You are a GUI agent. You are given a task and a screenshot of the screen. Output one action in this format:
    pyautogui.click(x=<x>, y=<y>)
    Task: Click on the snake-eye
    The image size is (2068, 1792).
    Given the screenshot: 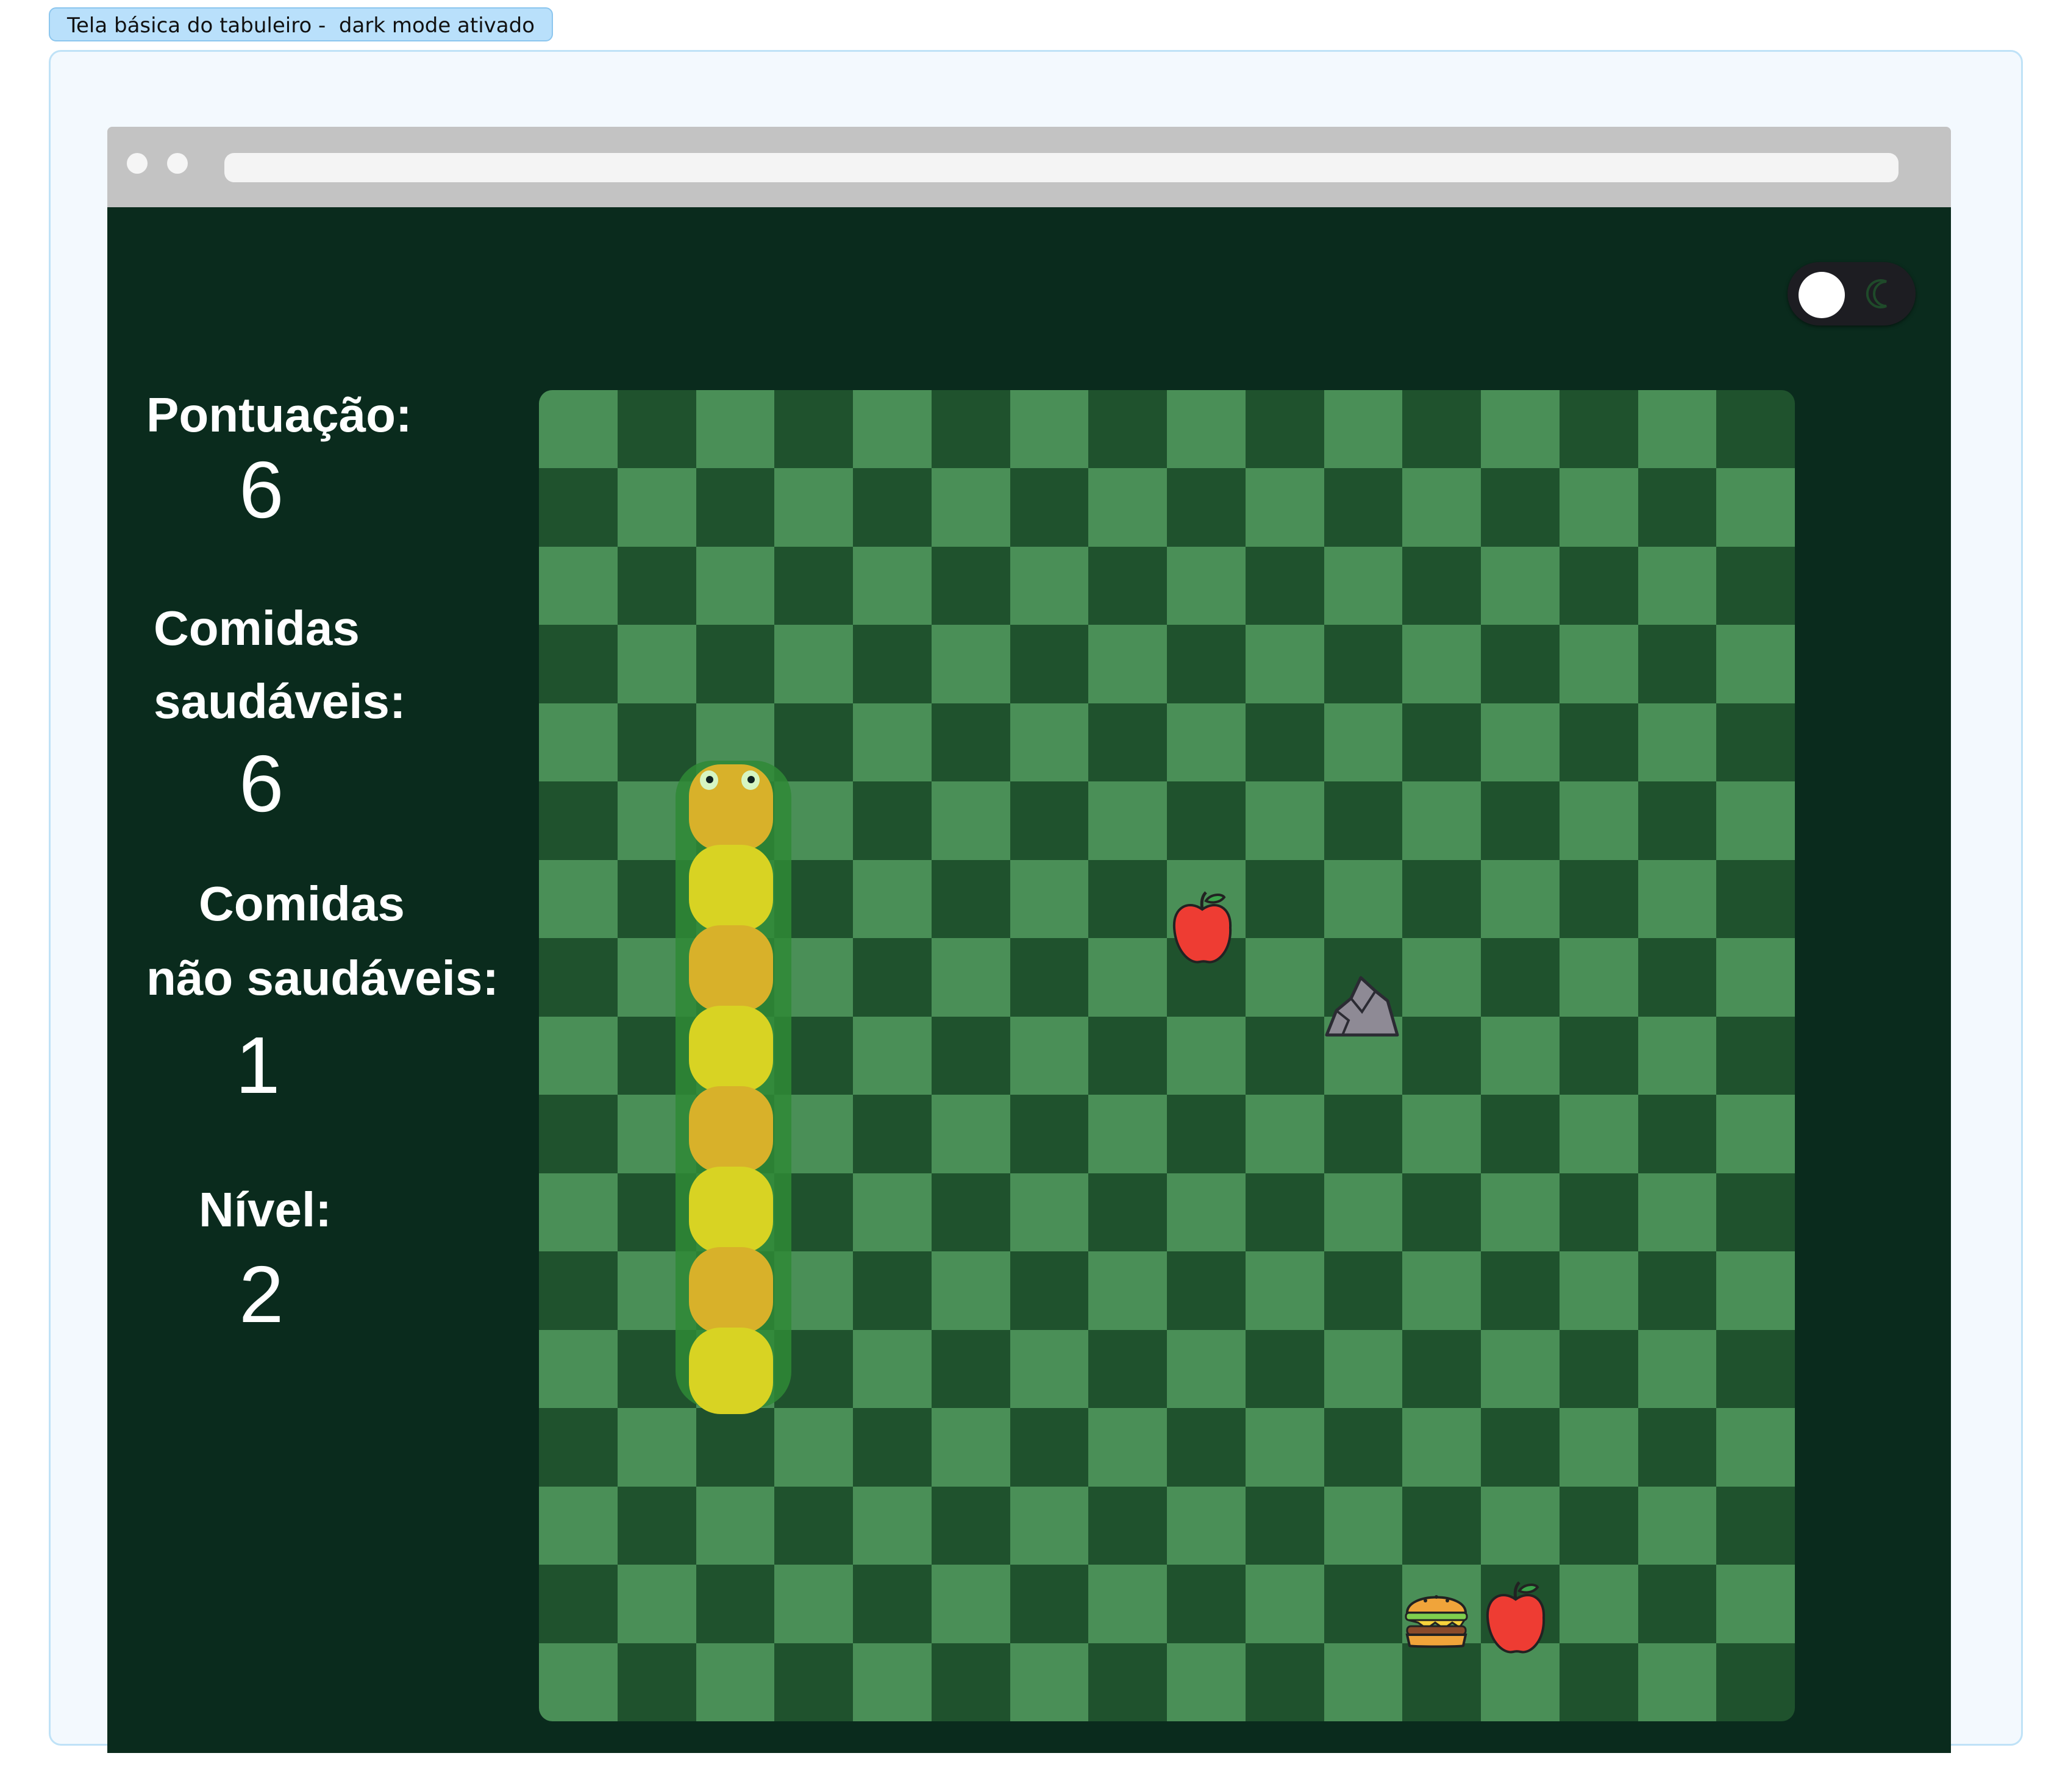 What is the action you would take?
    pyautogui.click(x=709, y=780)
    